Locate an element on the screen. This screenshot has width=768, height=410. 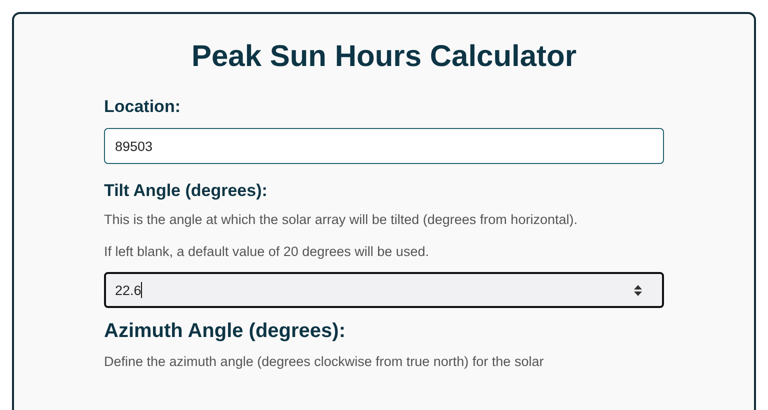
field-label: Location: is located at coordinates (142, 107).